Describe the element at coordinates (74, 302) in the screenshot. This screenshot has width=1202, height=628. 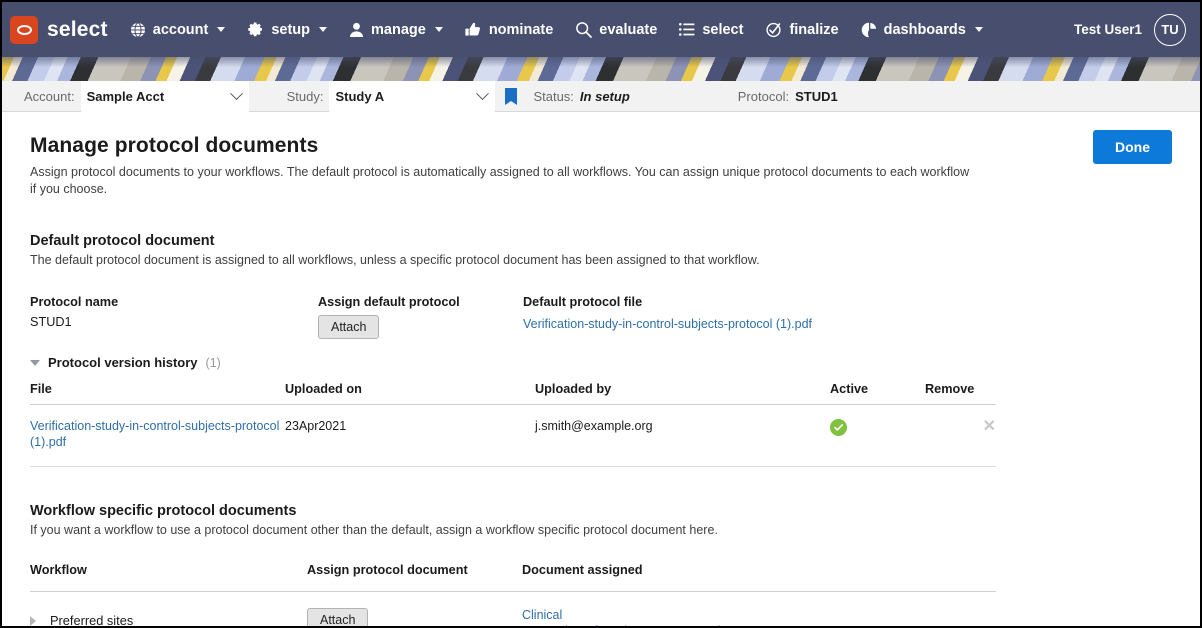
I see `protocol-name-label: Protocol name` at that location.